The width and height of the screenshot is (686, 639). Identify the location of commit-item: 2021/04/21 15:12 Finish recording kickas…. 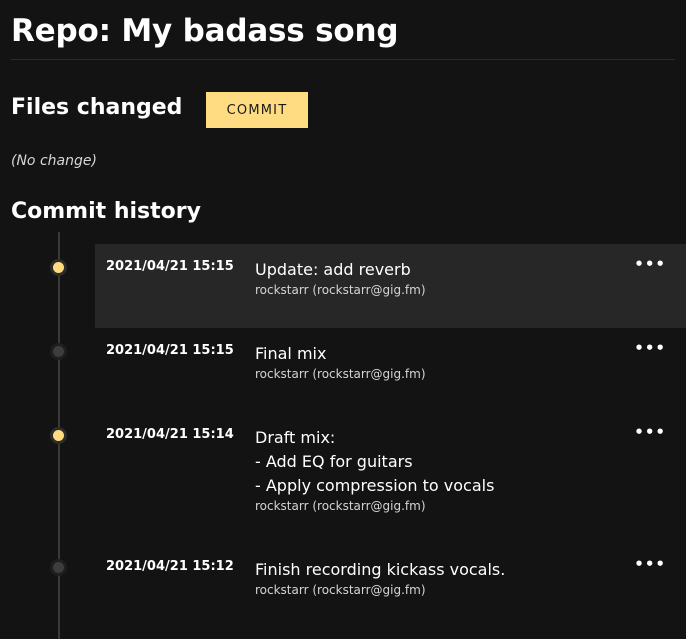
(390, 586).